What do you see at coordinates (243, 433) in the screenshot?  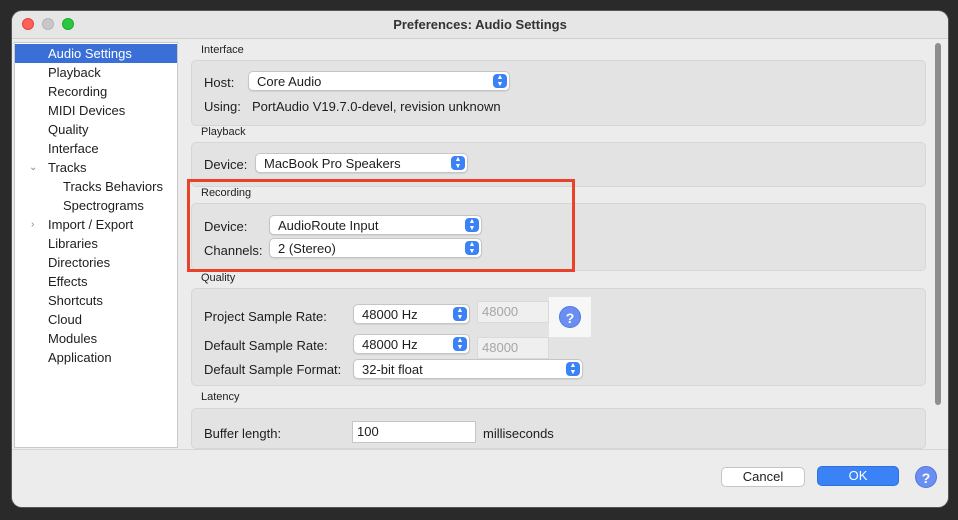 I see `buffer-length-label: Buffer length:` at bounding box center [243, 433].